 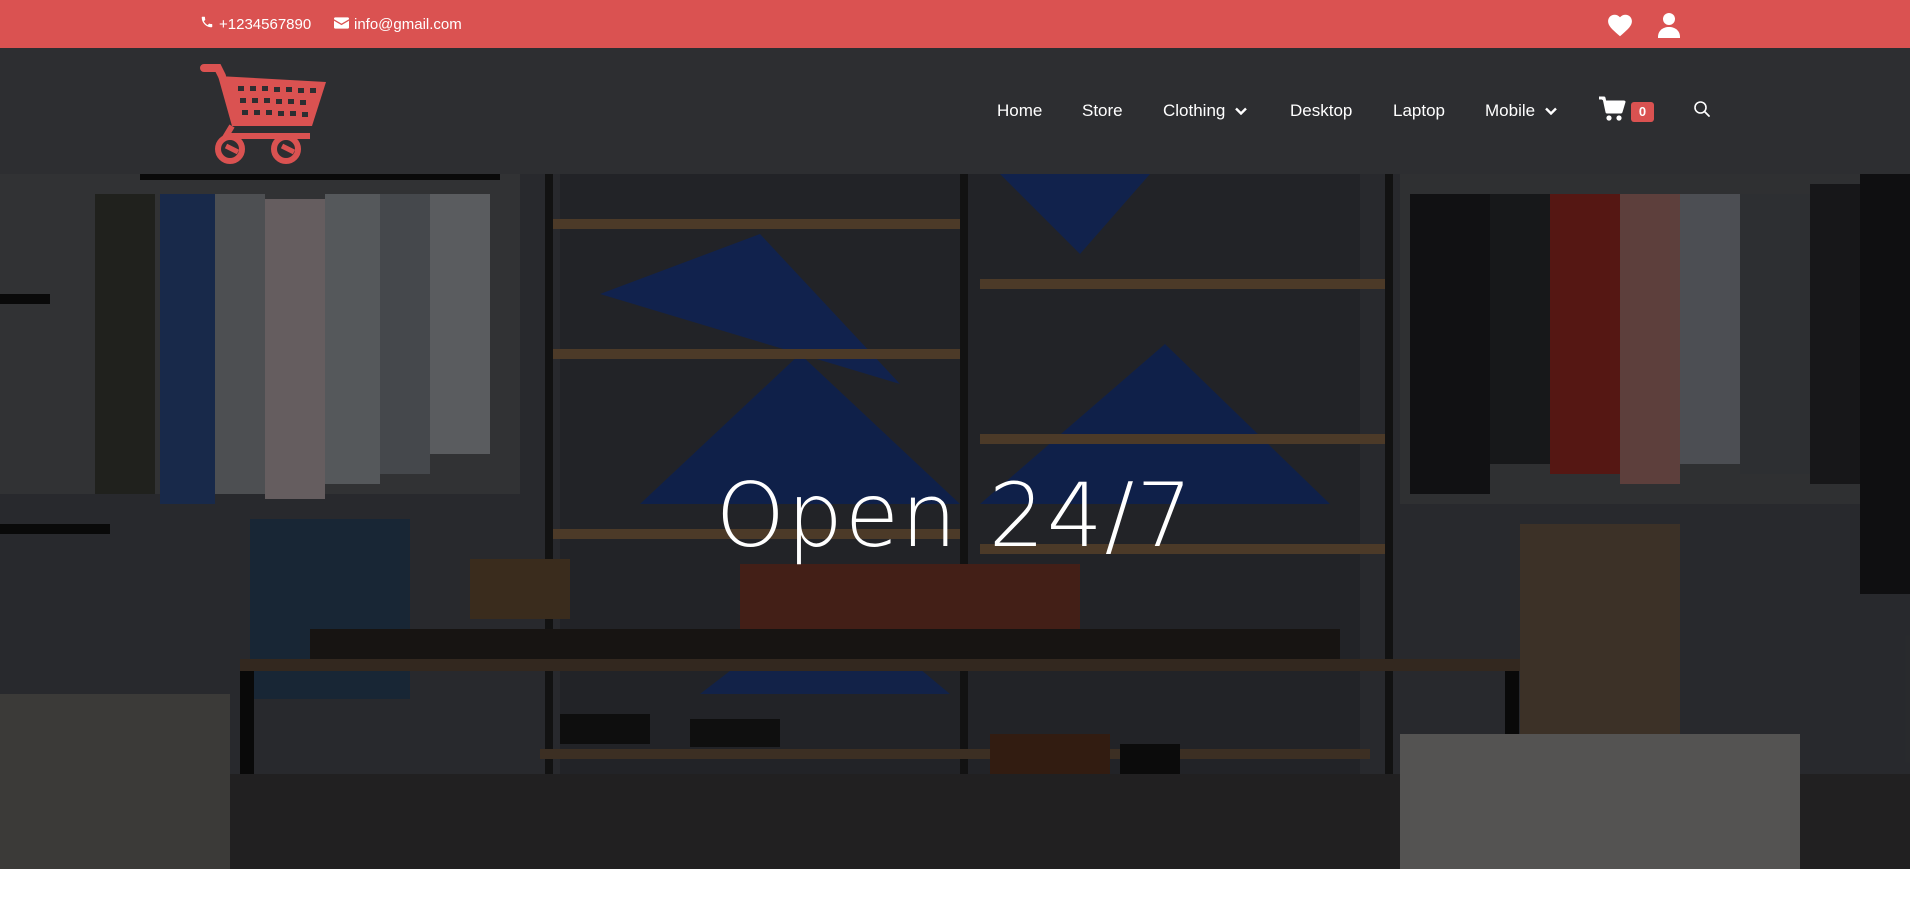 What do you see at coordinates (264, 112) in the screenshot?
I see `shopping-cart-logo` at bounding box center [264, 112].